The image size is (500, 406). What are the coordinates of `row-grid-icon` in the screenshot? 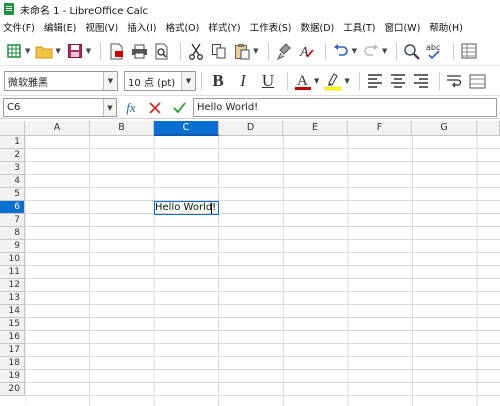 It's located at (469, 51).